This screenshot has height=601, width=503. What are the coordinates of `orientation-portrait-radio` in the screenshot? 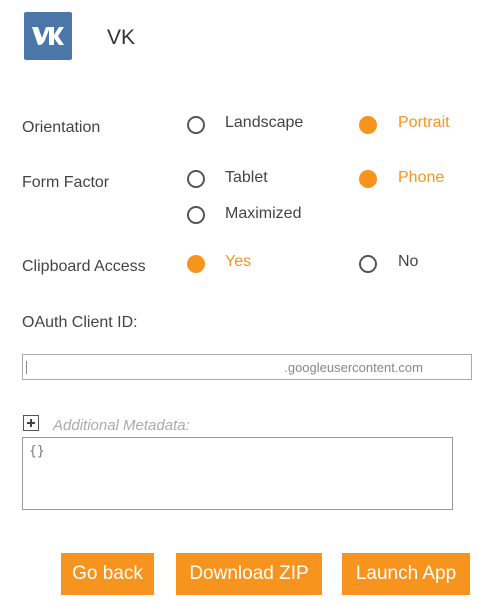 It's located at (368, 125).